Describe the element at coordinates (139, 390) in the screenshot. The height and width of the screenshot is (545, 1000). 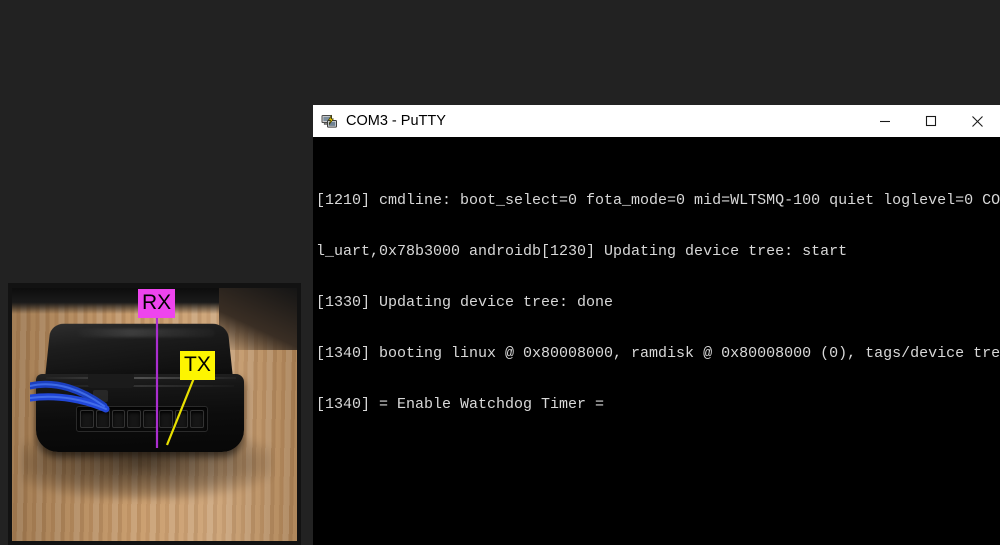
I see `obd-device` at that location.